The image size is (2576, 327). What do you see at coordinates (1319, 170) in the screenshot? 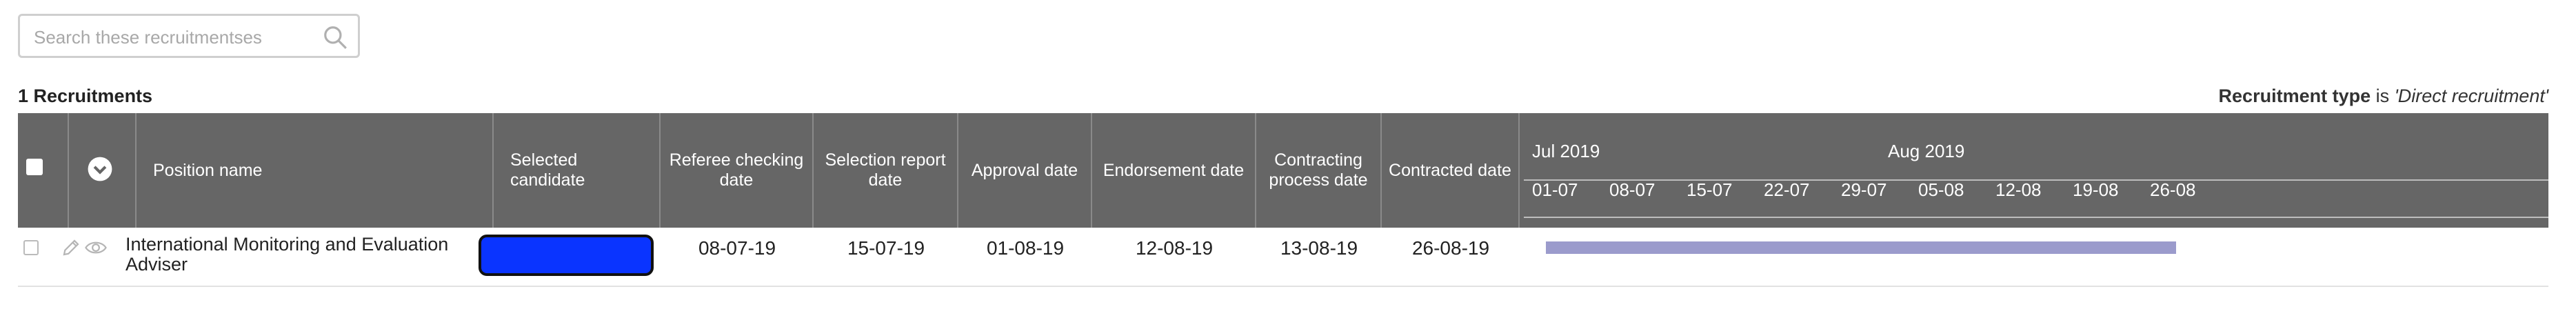
I see `col-contracting-process-date: Contracting process date` at bounding box center [1319, 170].